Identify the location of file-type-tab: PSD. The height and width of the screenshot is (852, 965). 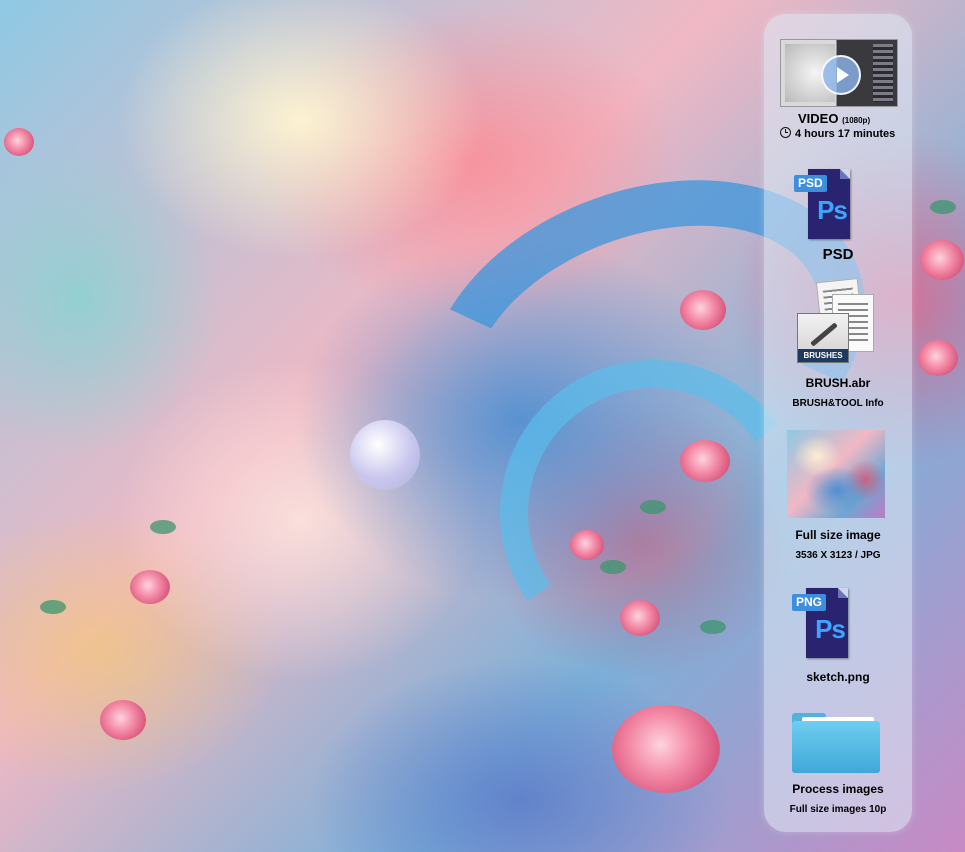
(810, 183).